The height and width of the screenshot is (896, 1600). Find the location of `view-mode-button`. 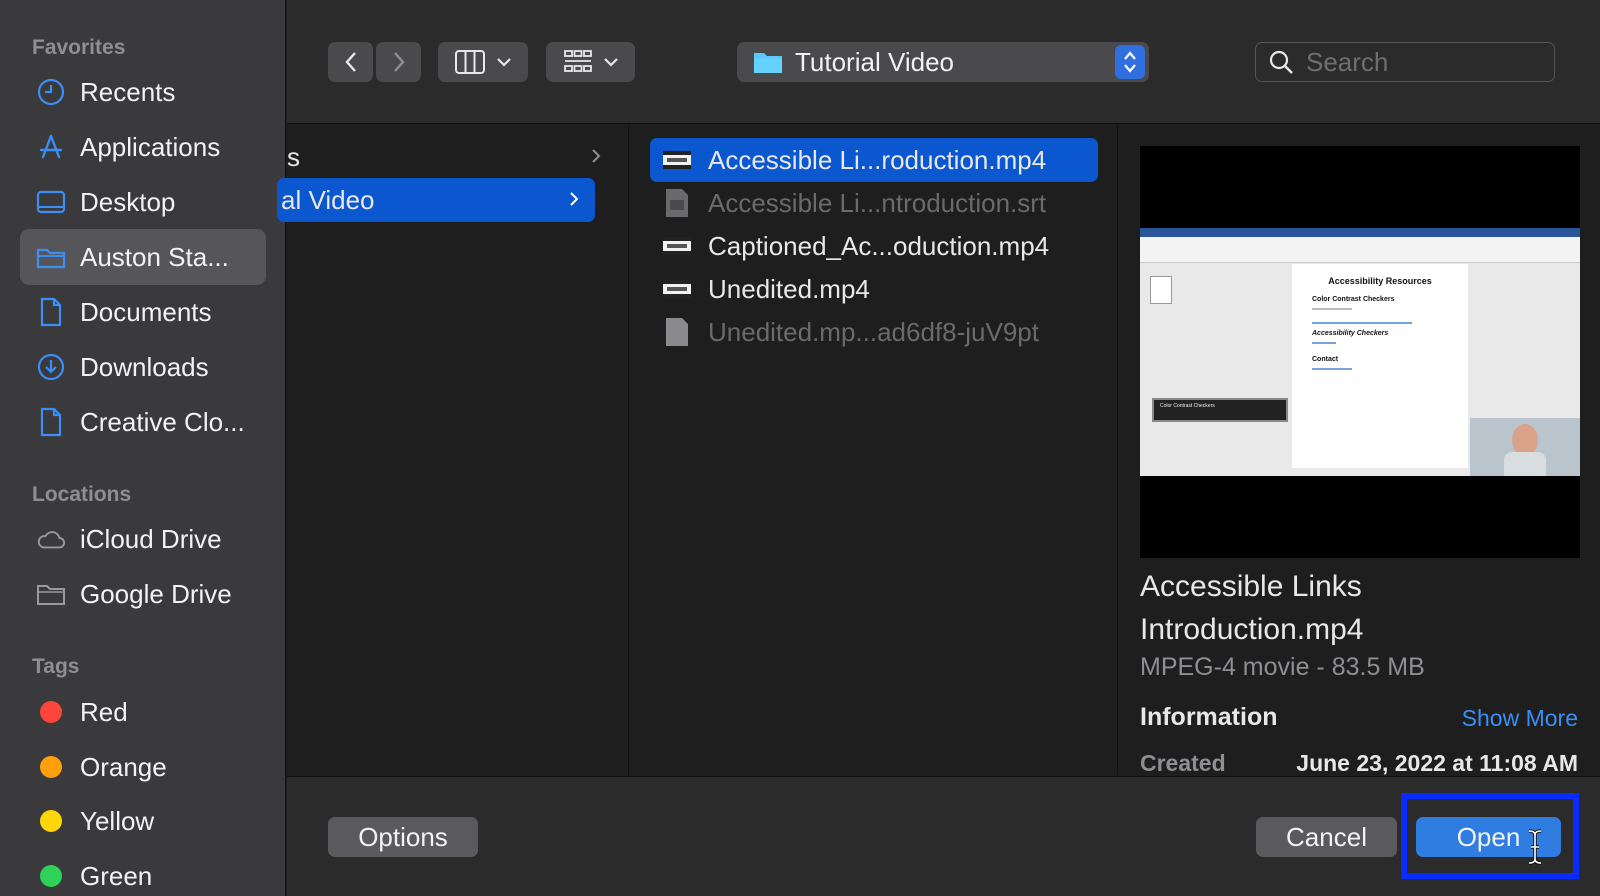

view-mode-button is located at coordinates (483, 62).